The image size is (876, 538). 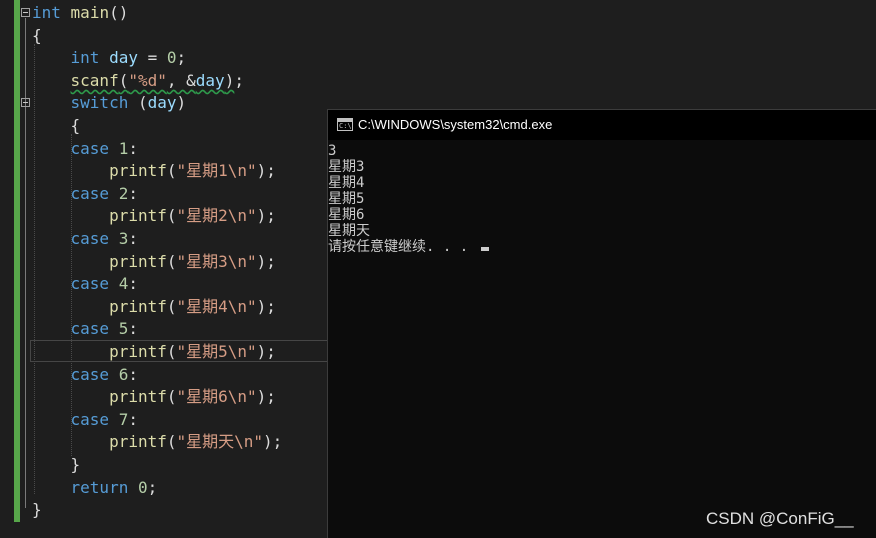 I want to click on code-line: printf("星期1\n");, so click(x=154, y=171).